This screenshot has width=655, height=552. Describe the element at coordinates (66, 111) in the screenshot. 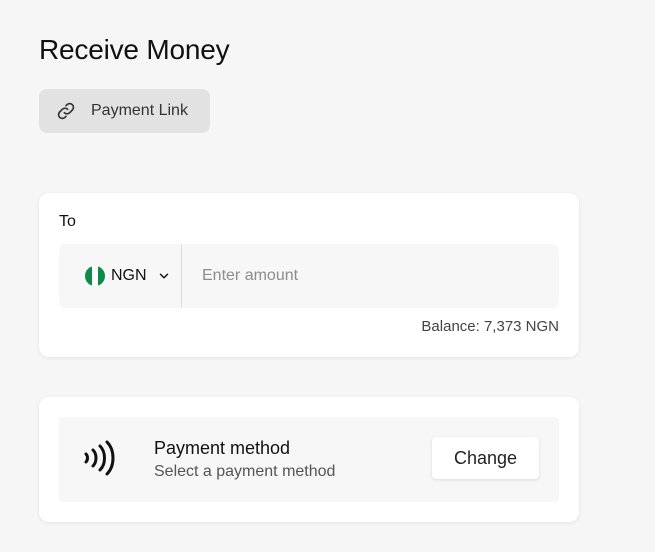

I see `link-icon` at that location.